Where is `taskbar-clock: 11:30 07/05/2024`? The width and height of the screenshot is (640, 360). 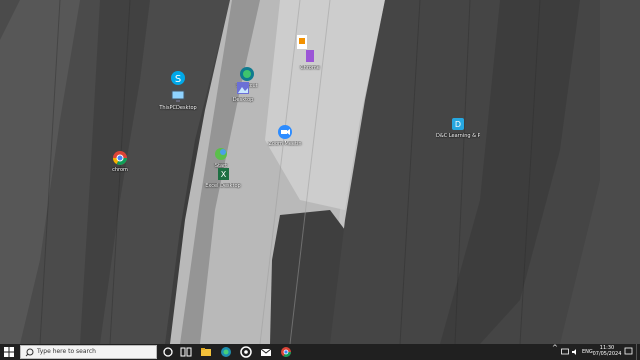
taskbar-clock: 11:30 07/05/2024 is located at coordinates (607, 351).